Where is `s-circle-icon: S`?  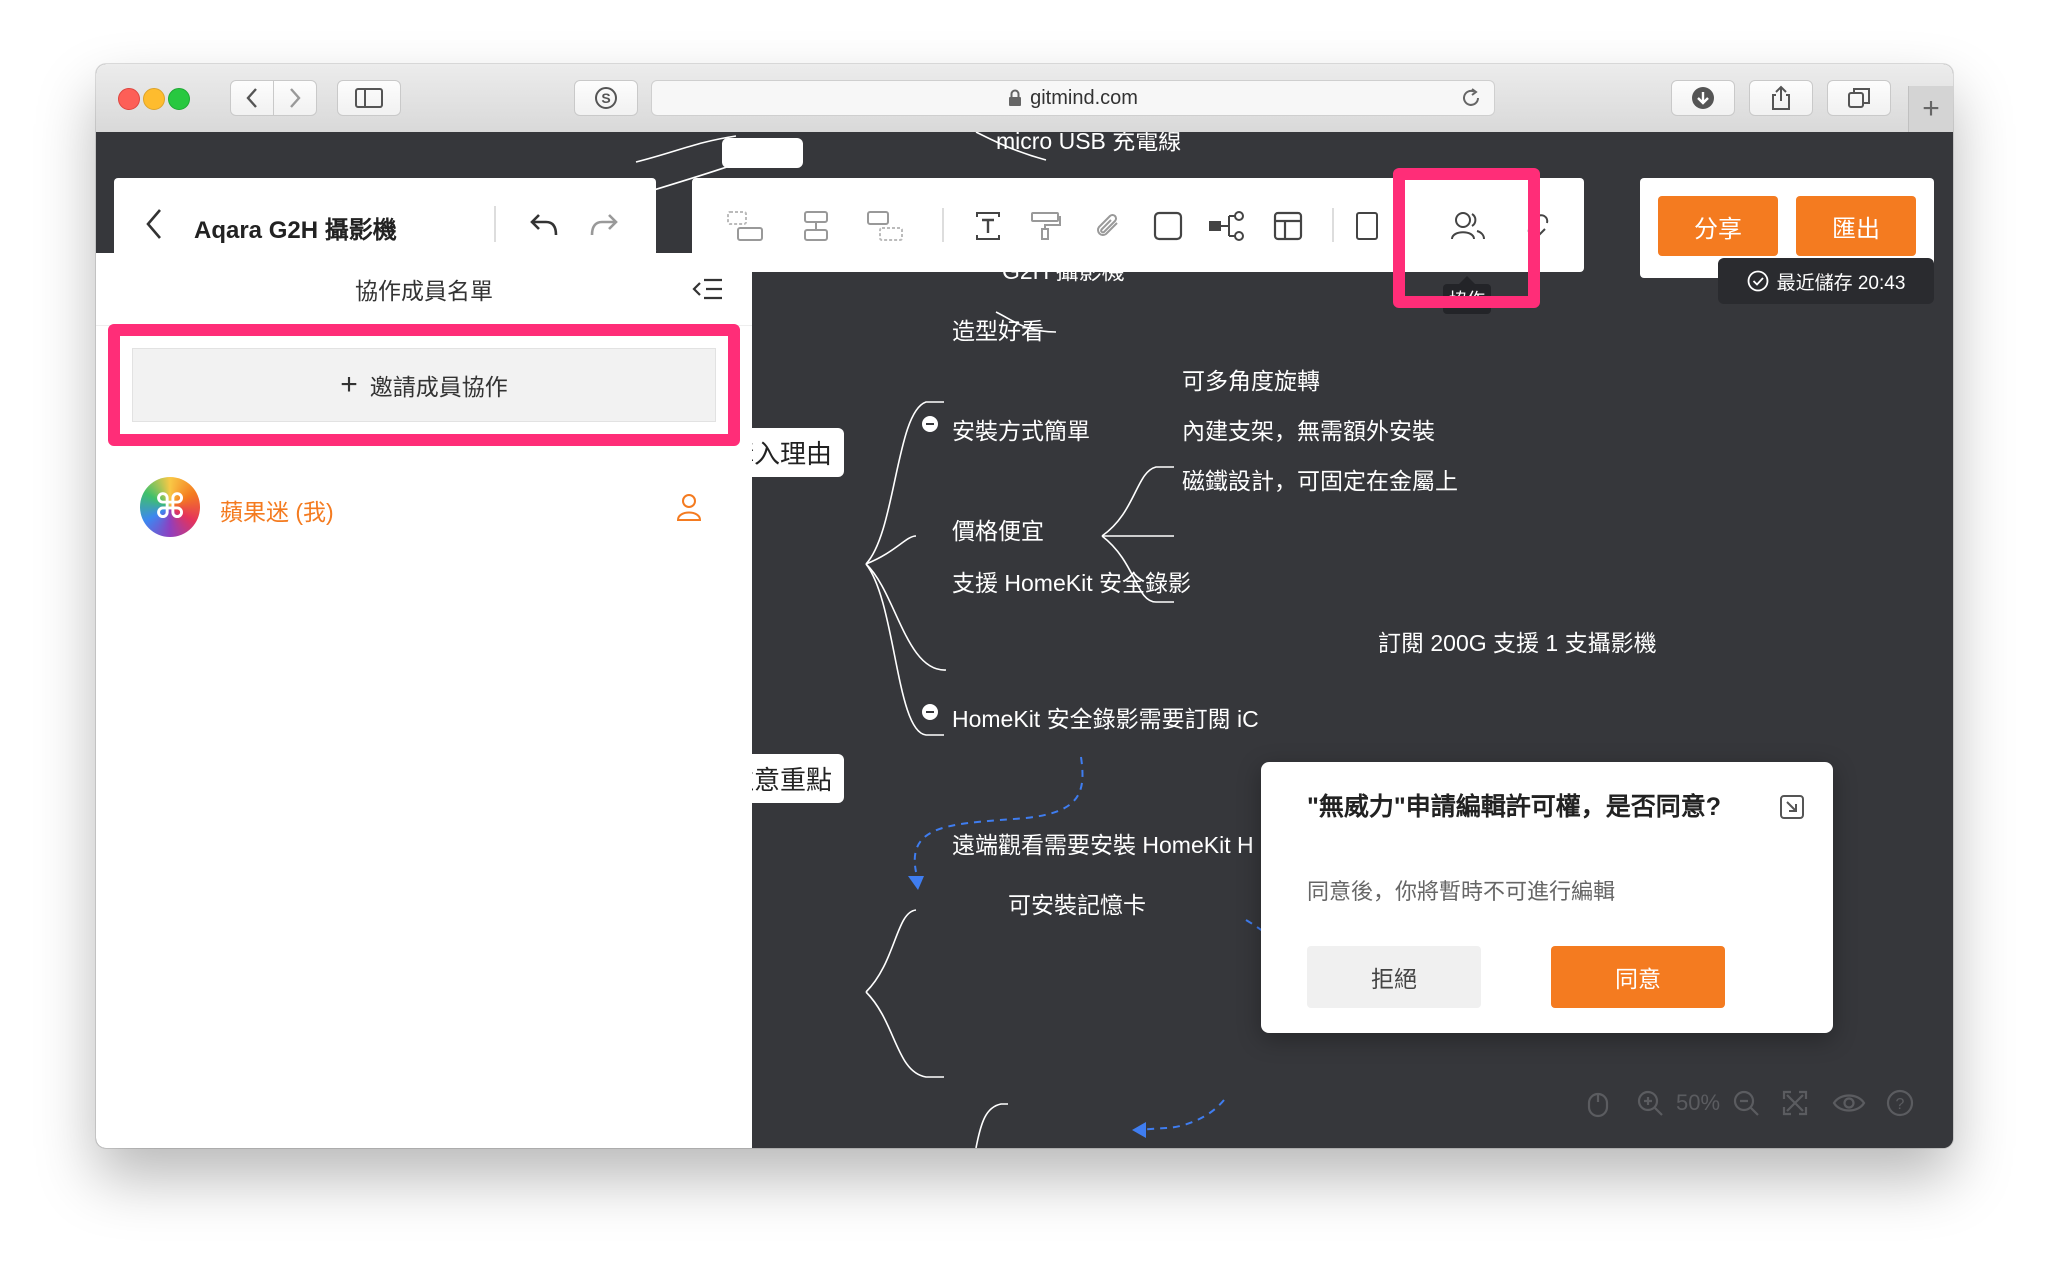 s-circle-icon: S is located at coordinates (606, 98).